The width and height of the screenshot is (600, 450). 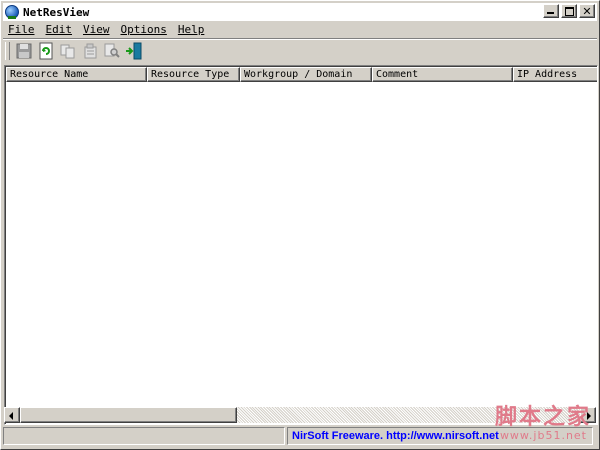 What do you see at coordinates (12, 12) in the screenshot?
I see `app-icon` at bounding box center [12, 12].